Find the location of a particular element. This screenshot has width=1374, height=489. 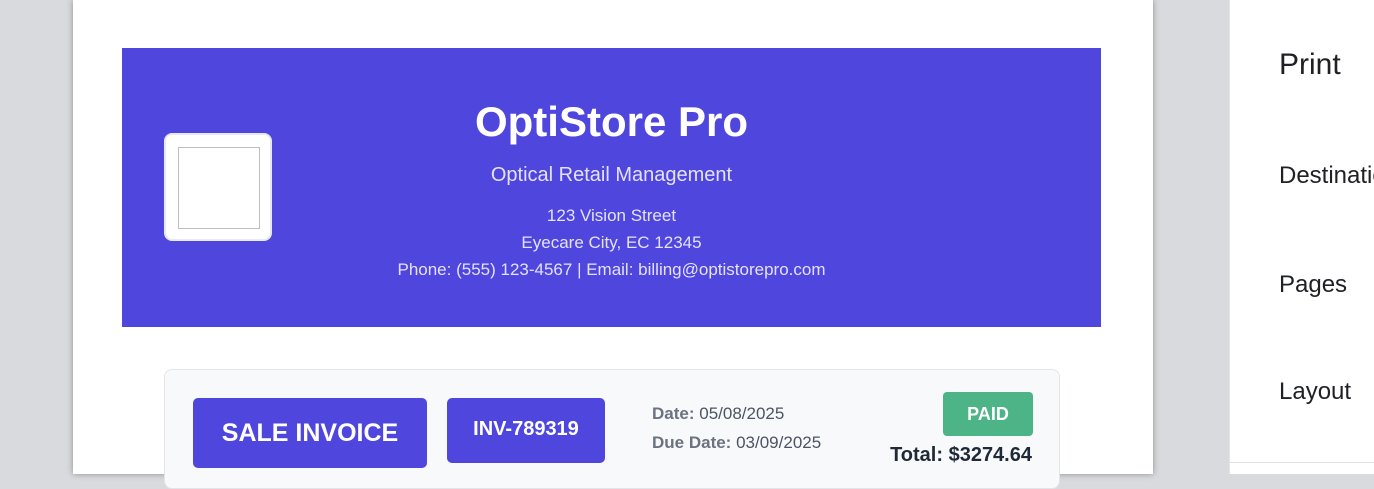

address-line-2: Eyecare City, EC 12345 is located at coordinates (611, 242).